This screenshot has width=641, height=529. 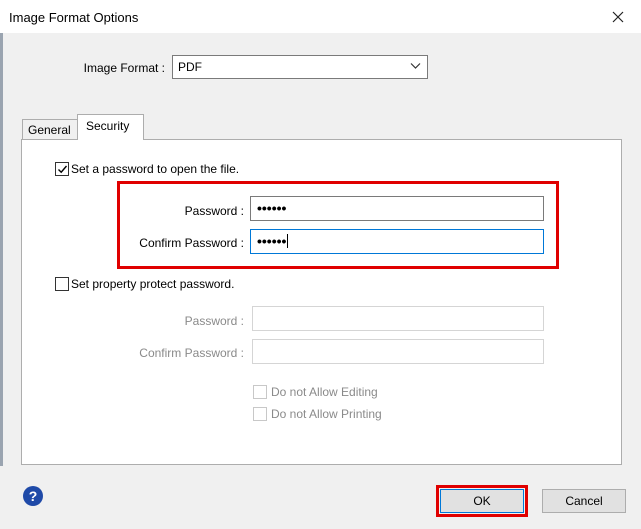 What do you see at coordinates (260, 414) in the screenshot?
I see `no-printing-checkbox` at bounding box center [260, 414].